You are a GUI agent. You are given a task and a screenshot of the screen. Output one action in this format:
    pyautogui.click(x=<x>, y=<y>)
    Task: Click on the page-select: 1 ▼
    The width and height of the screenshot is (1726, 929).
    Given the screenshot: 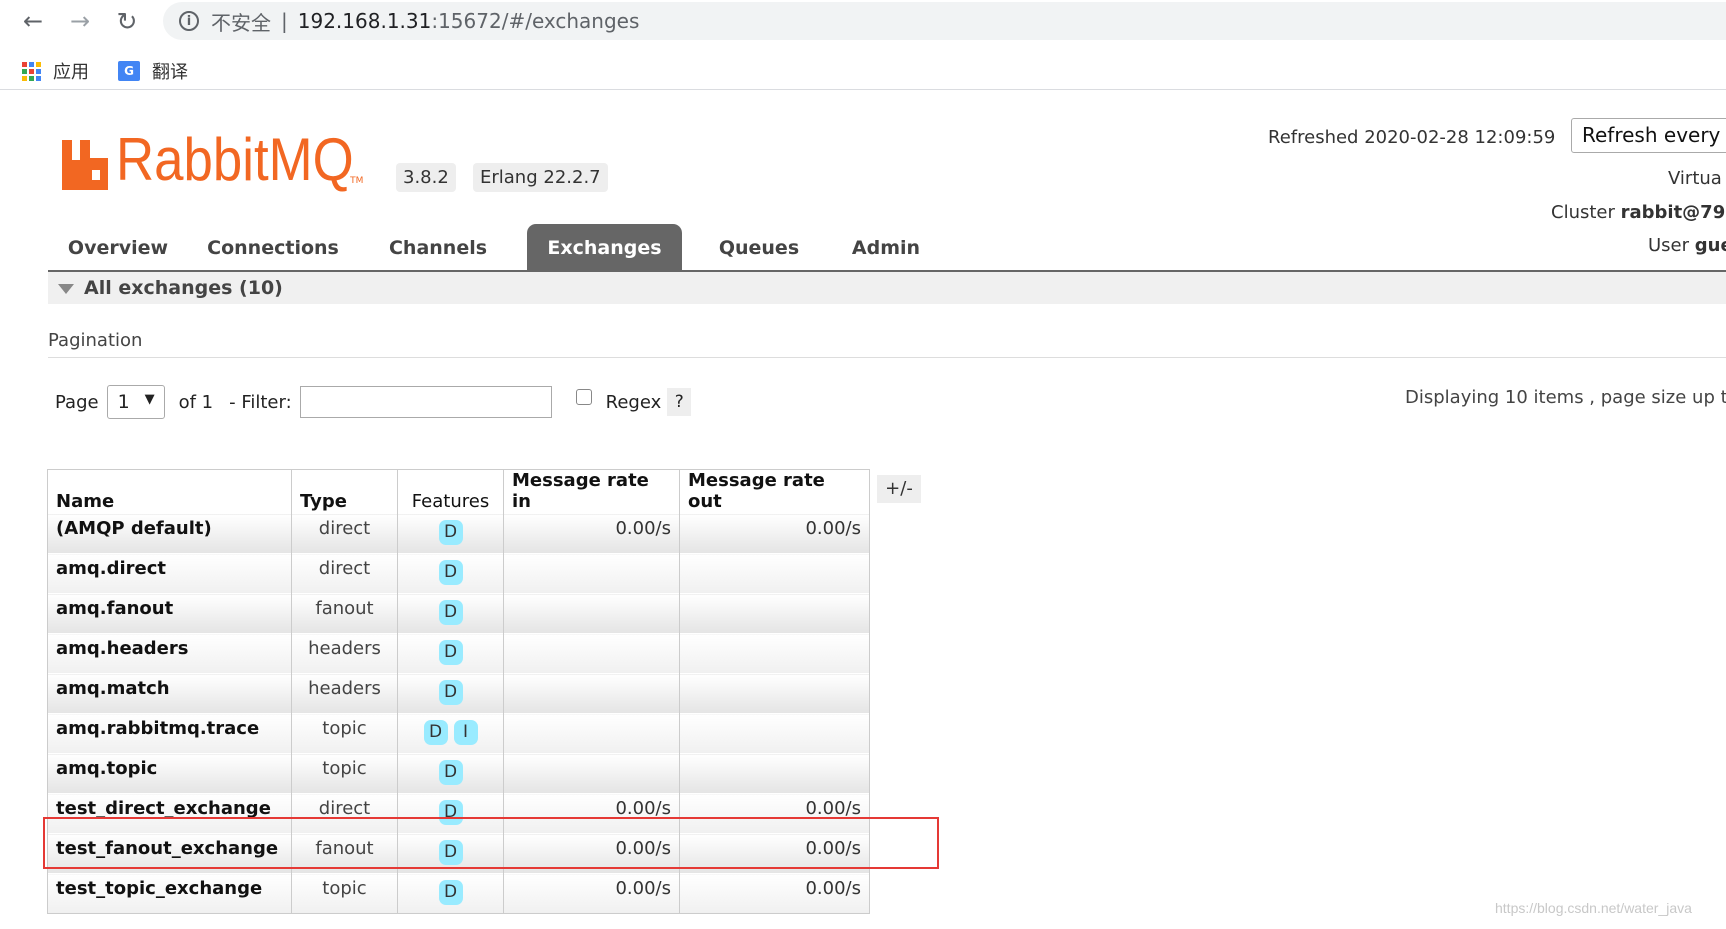 What is the action you would take?
    pyautogui.click(x=135, y=402)
    